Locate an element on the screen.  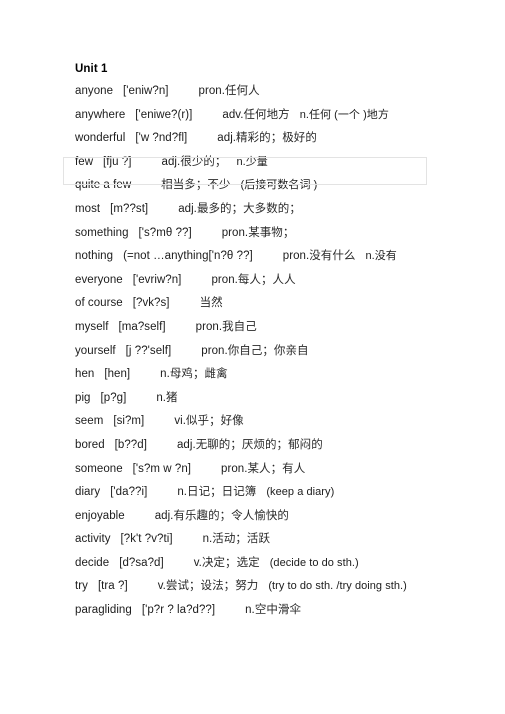
vocabulary-entry: diary ['da??i] n.日记；日记簿 (keep a diary) is located at coordinates (282, 496).